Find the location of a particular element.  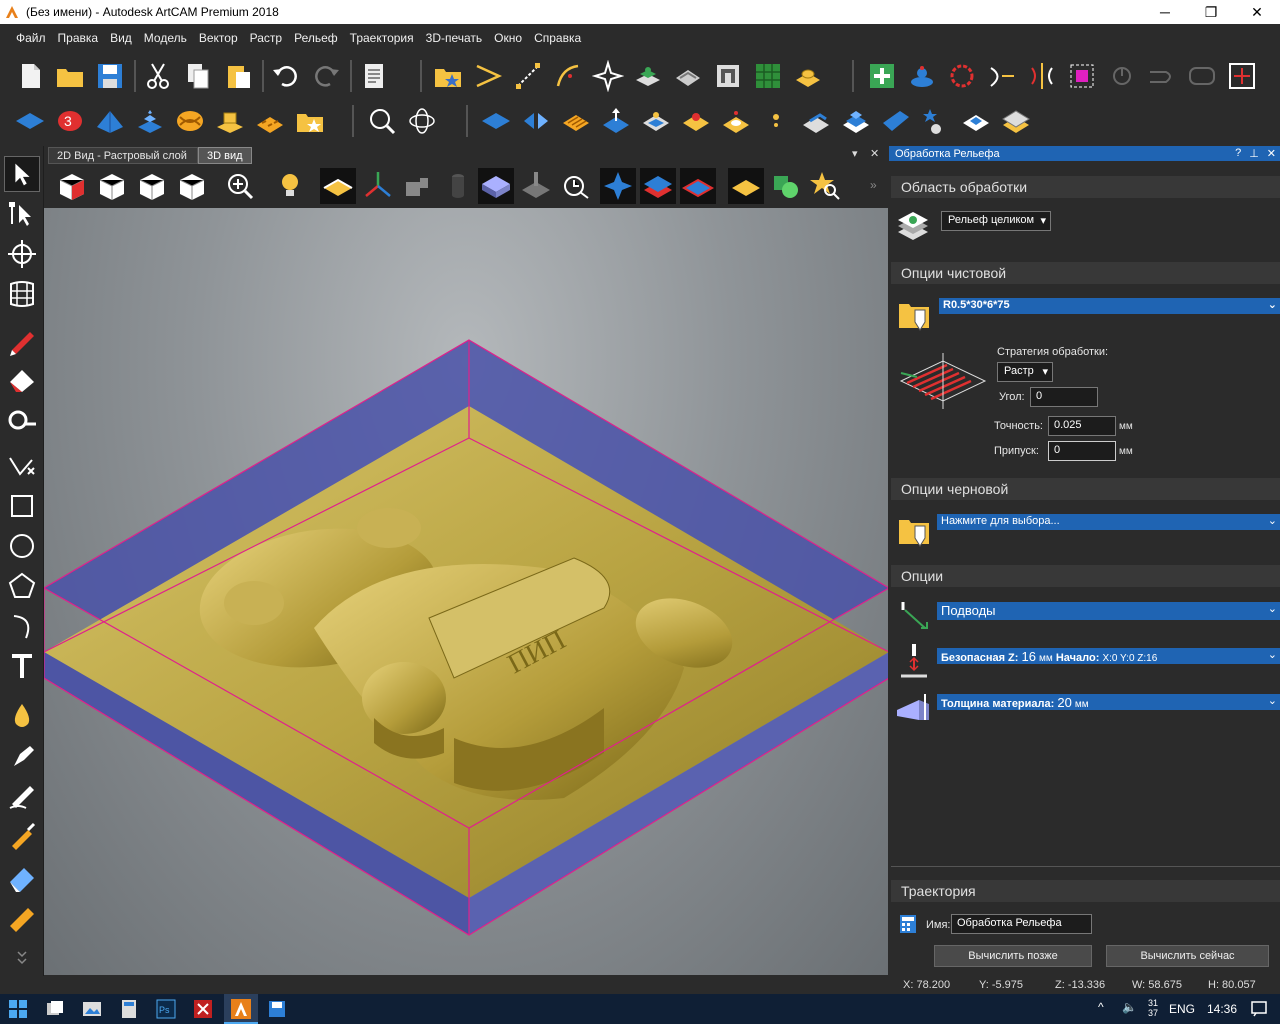

panel-pin-button: ⊥ is located at coordinates (1254, 153).